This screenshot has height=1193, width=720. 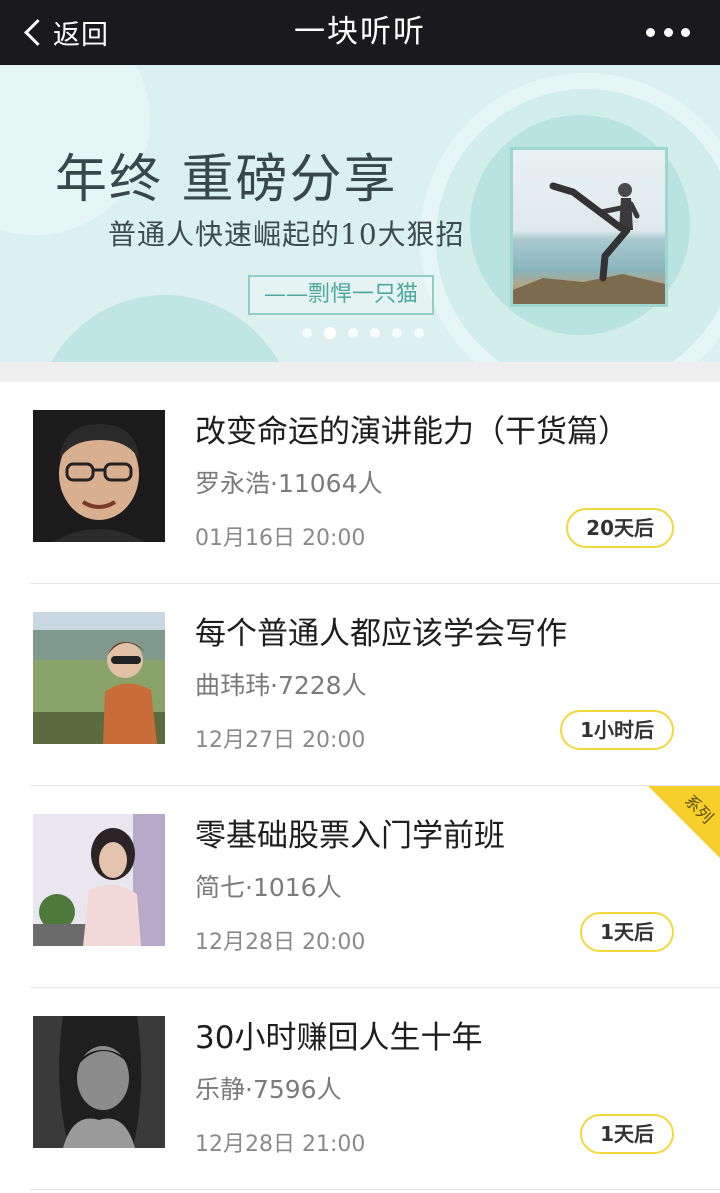 What do you see at coordinates (341, 295) in the screenshot?
I see `banner-author-tag: ——剽悍一只猫` at bounding box center [341, 295].